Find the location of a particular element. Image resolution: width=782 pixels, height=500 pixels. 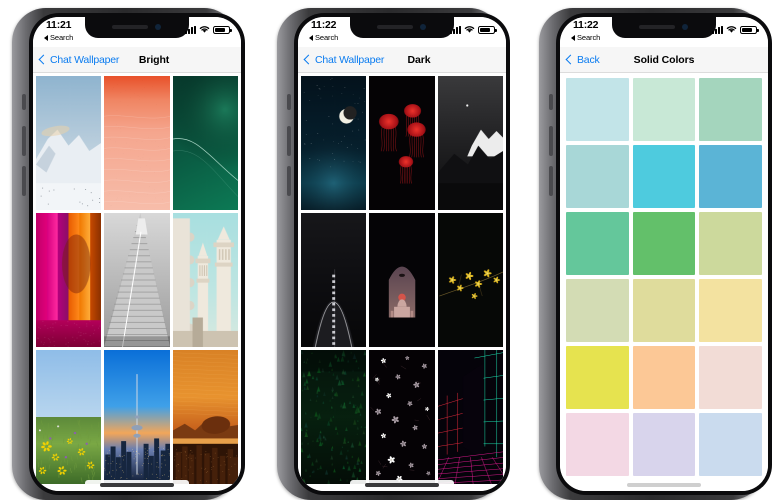

wallpaper-thumb-yellow-wildflower-meadow is located at coordinates (69, 417).